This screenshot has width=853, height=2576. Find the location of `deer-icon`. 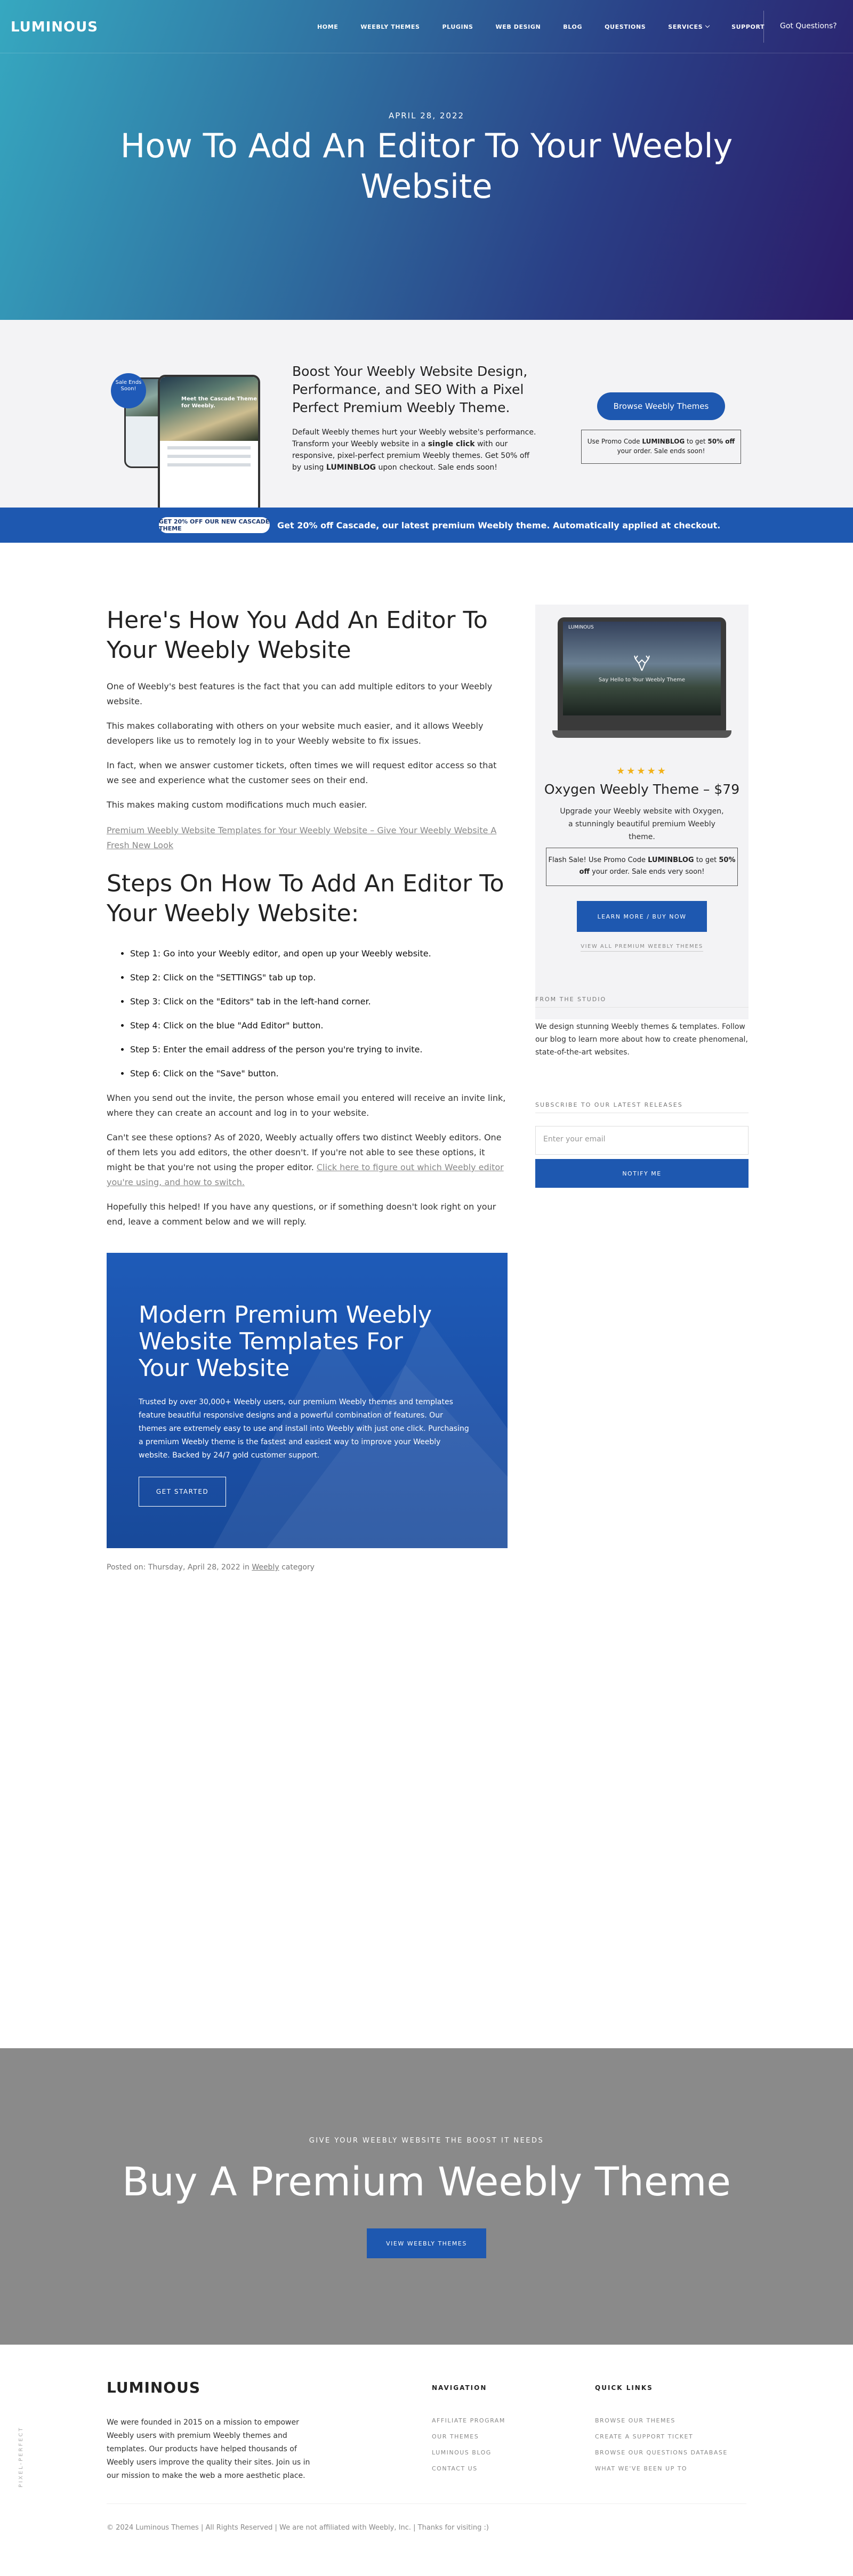

deer-icon is located at coordinates (642, 663).